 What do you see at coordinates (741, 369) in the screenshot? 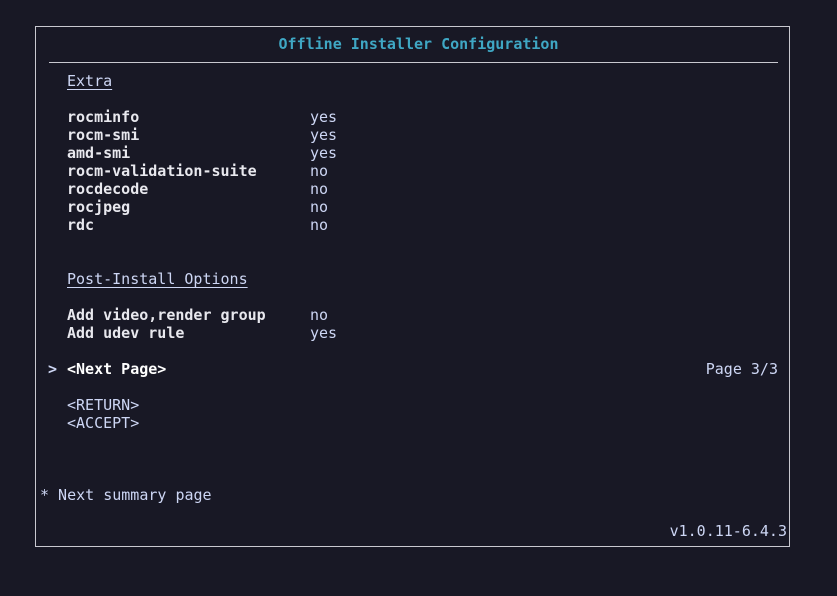
I see `page-indicator: Page 3/3` at bounding box center [741, 369].